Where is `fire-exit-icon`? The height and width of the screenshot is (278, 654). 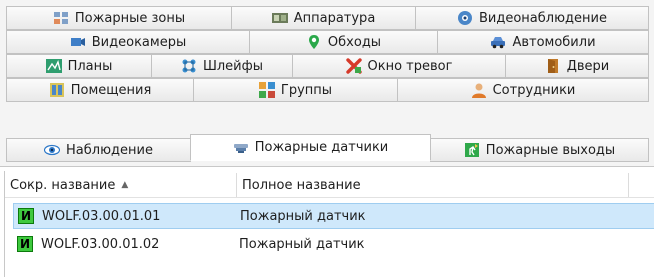
fire-exit-icon is located at coordinates (472, 150).